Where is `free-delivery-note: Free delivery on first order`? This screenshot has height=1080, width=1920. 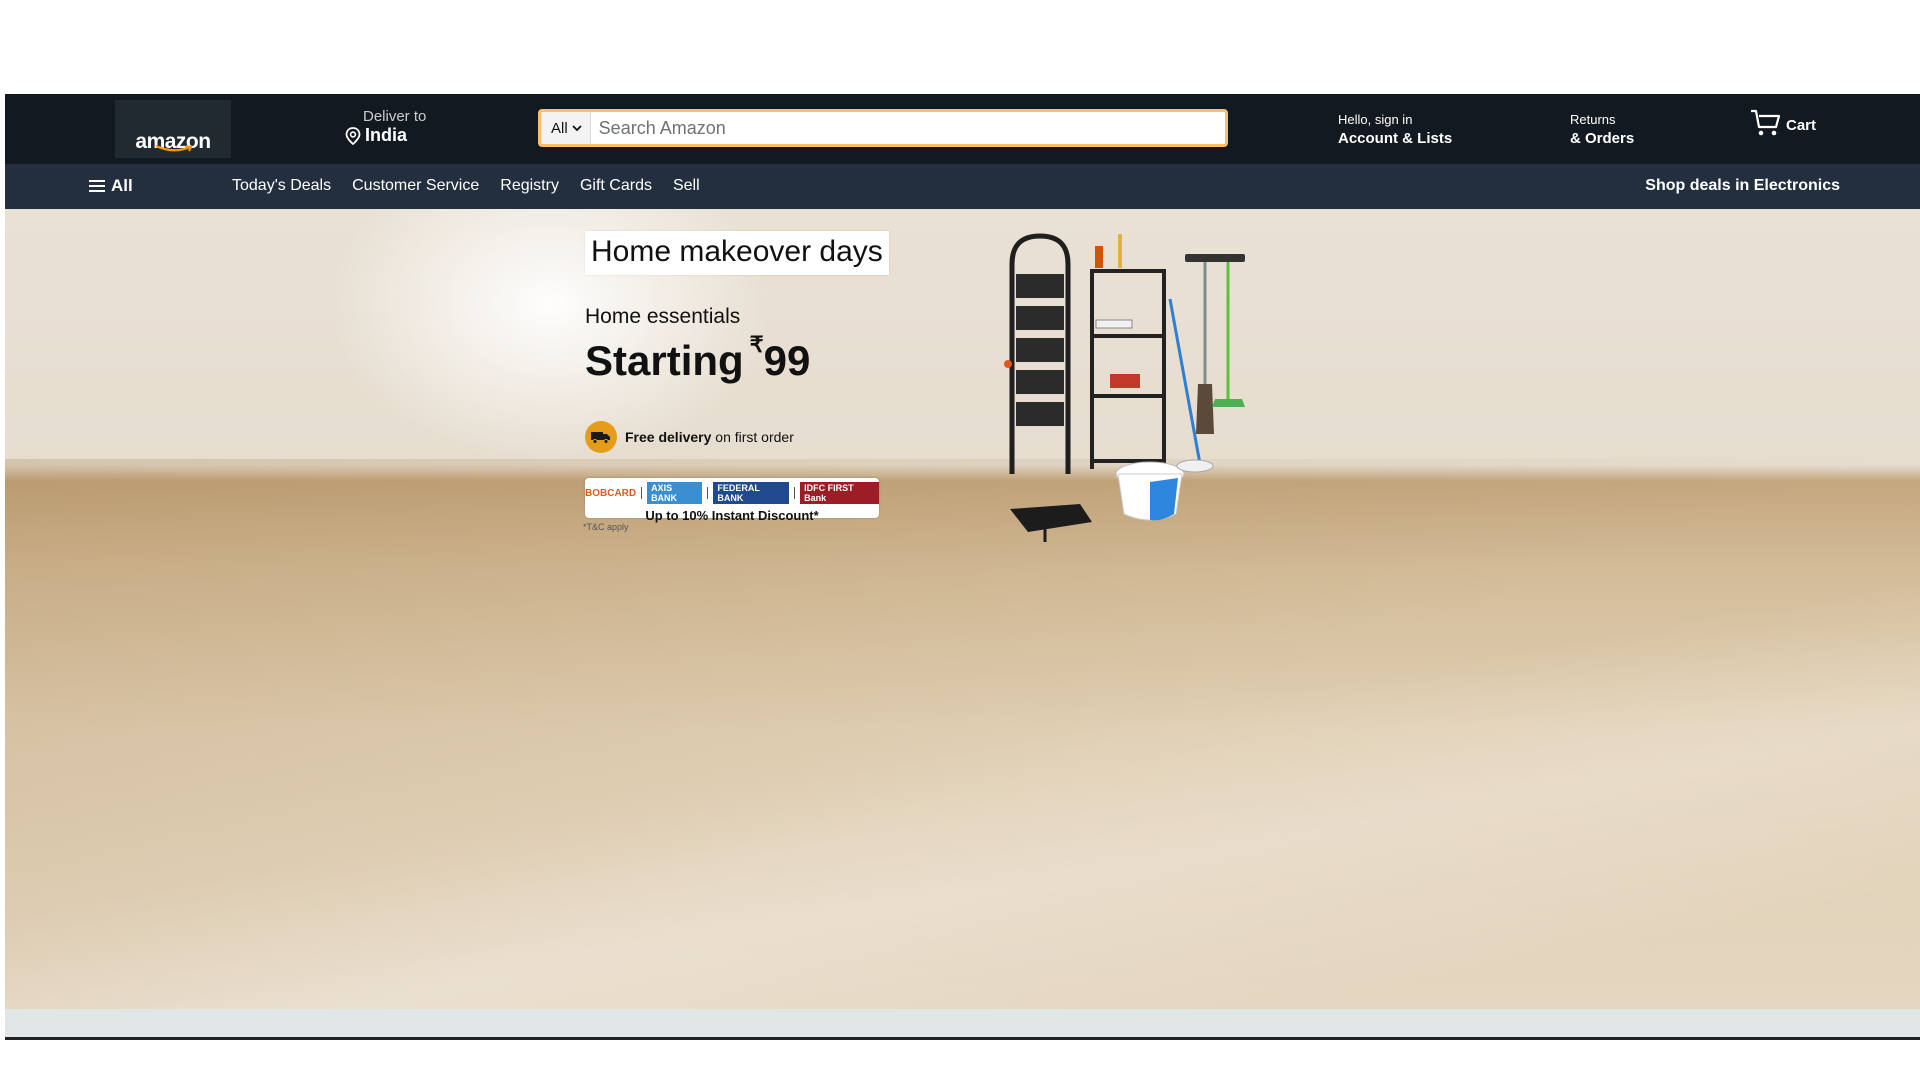
free-delivery-note: Free delivery on first order is located at coordinates (689, 437).